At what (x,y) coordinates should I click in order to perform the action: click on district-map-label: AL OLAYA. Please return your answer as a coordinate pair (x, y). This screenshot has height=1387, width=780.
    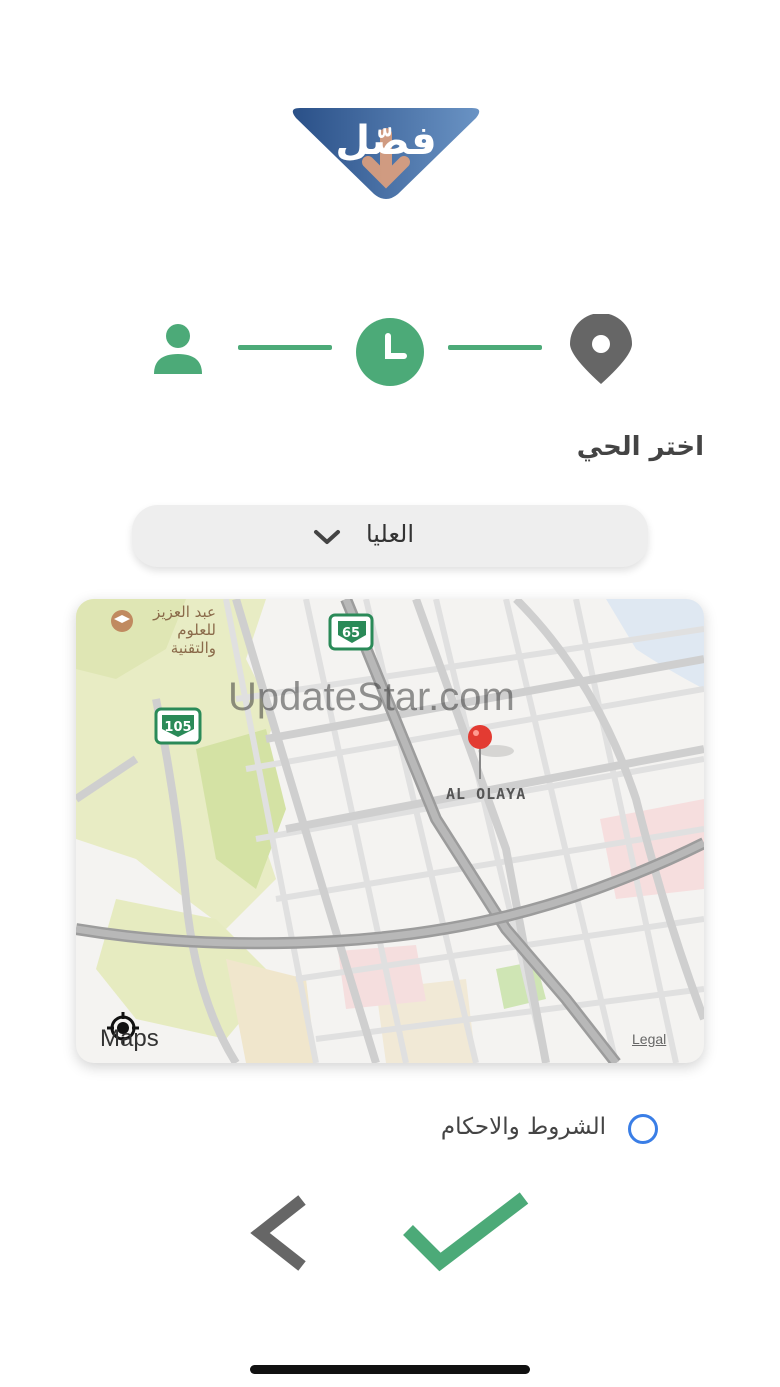
    Looking at the image, I should click on (486, 794).